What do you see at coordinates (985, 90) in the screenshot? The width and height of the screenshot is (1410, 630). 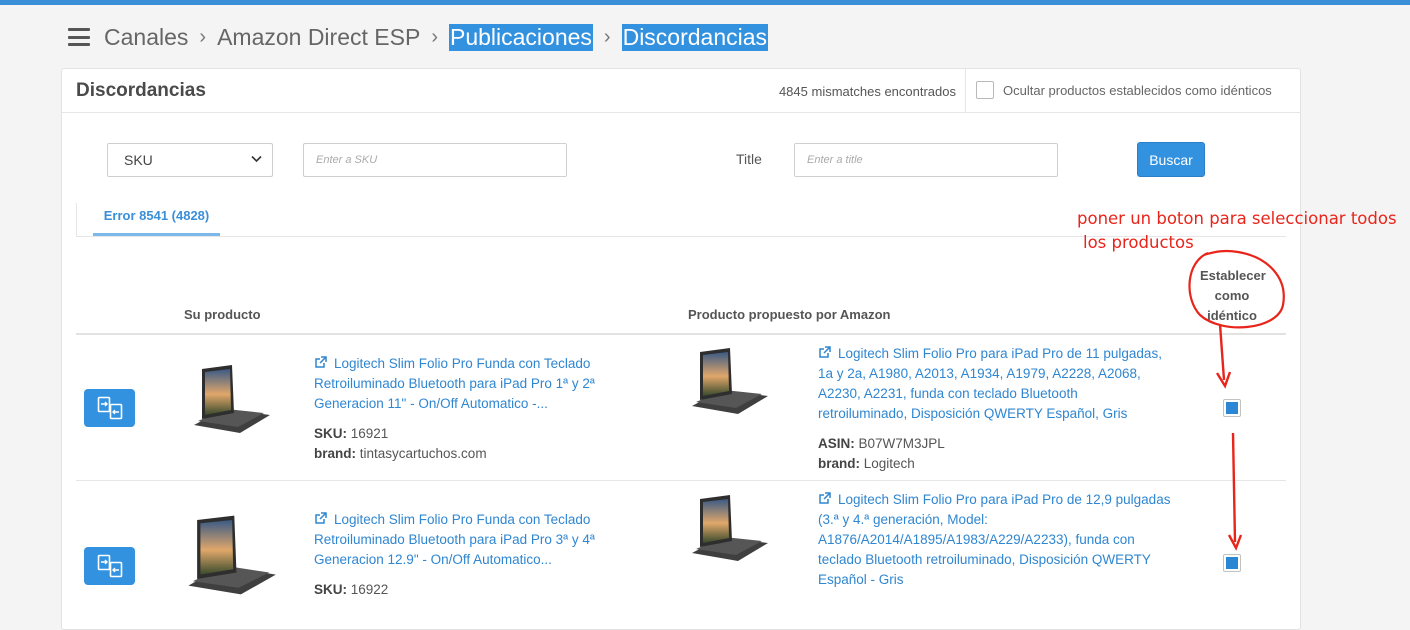 I see `hide-identical-checkbox` at bounding box center [985, 90].